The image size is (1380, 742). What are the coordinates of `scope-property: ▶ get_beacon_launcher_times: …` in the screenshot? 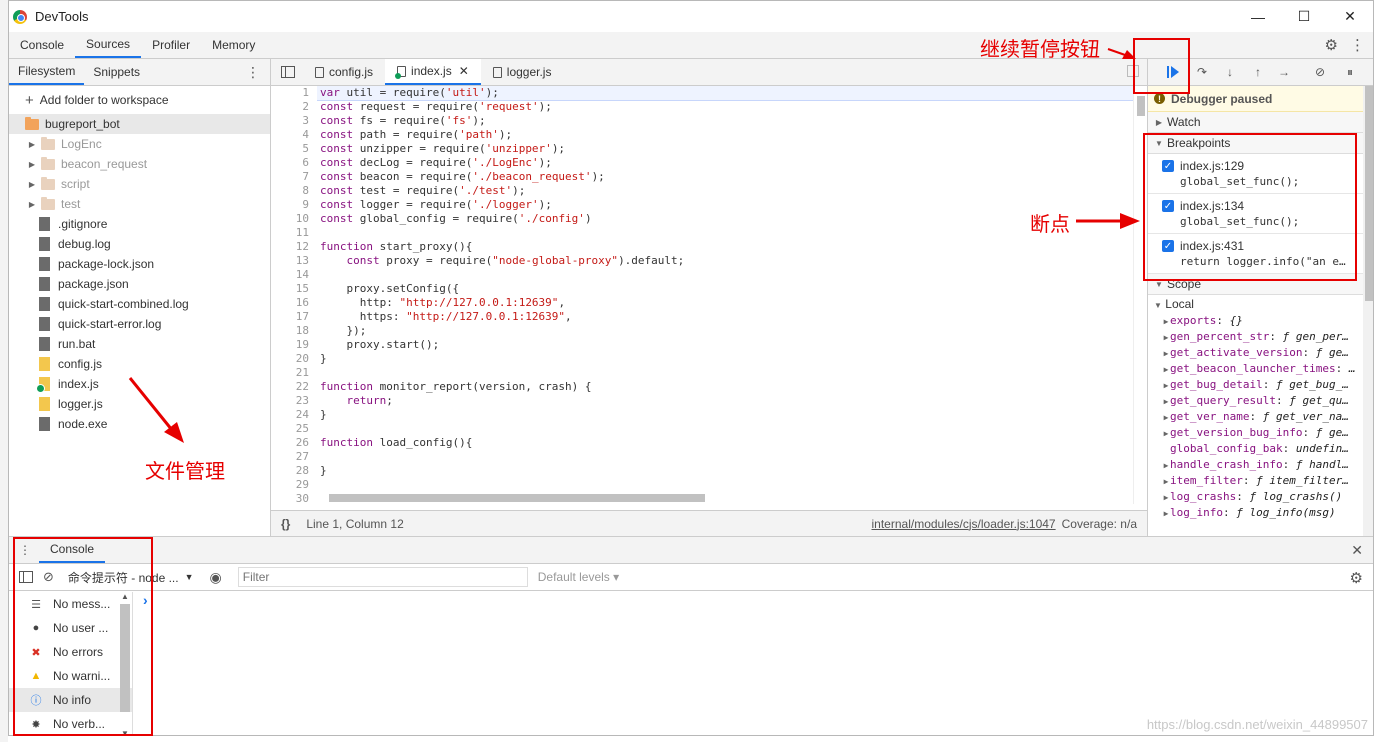 It's located at (1260, 369).